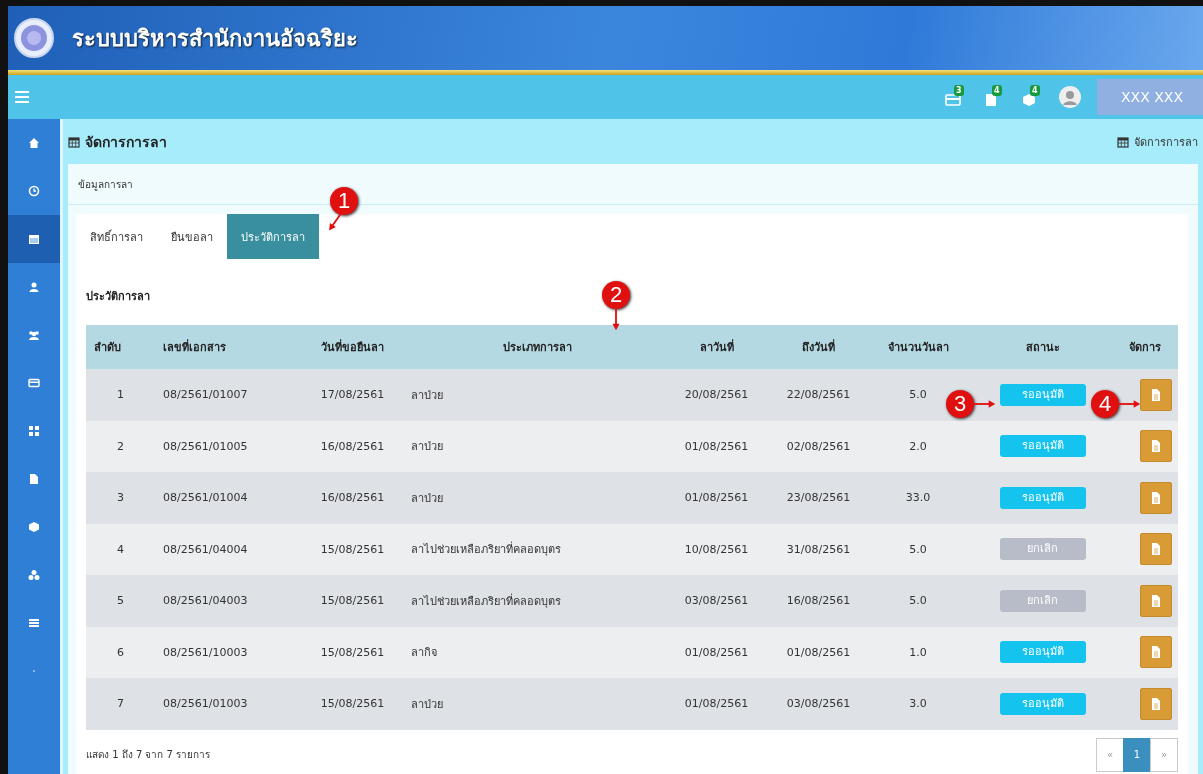 The image size is (1203, 774). Describe the element at coordinates (818, 347) in the screenshot. I see `column-header: ถึงวันที่` at that location.